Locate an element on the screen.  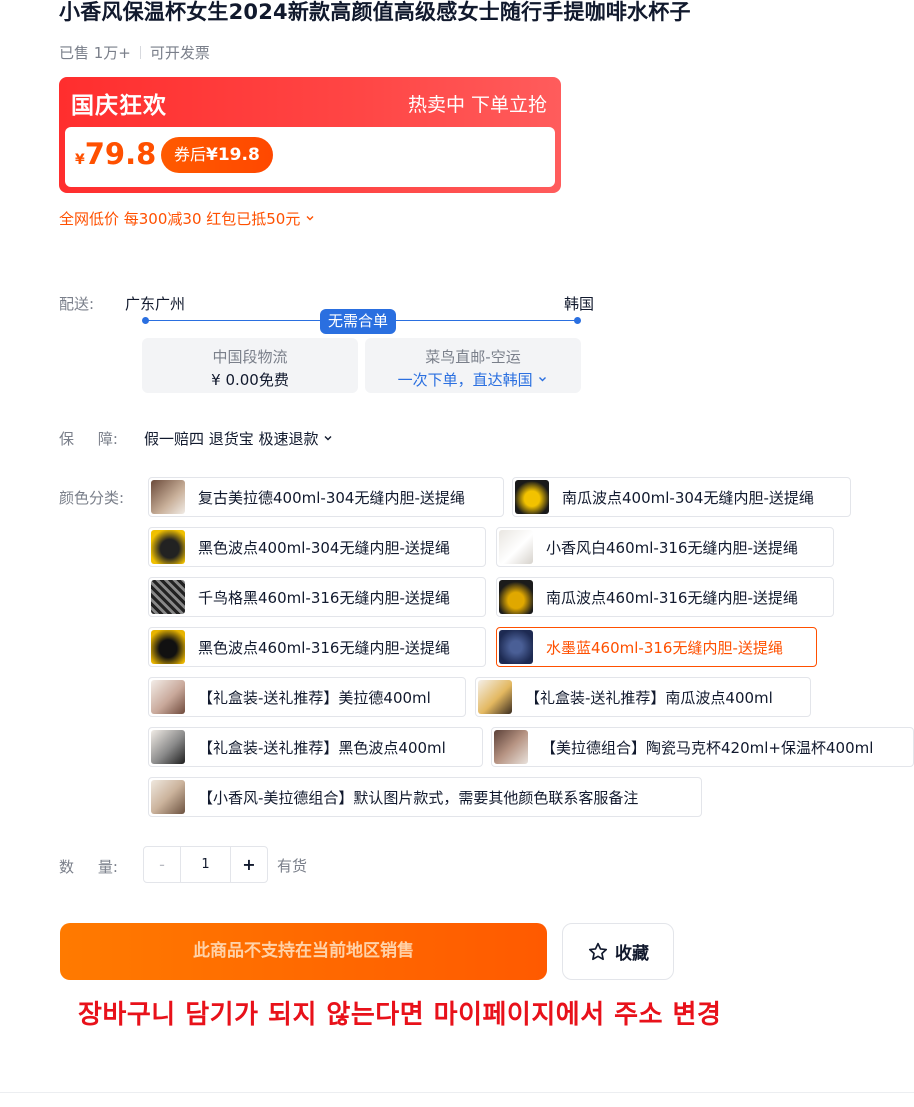
option-label: 水墨蓝460ml-316无缝内胆-送提绳 is located at coordinates (664, 647).